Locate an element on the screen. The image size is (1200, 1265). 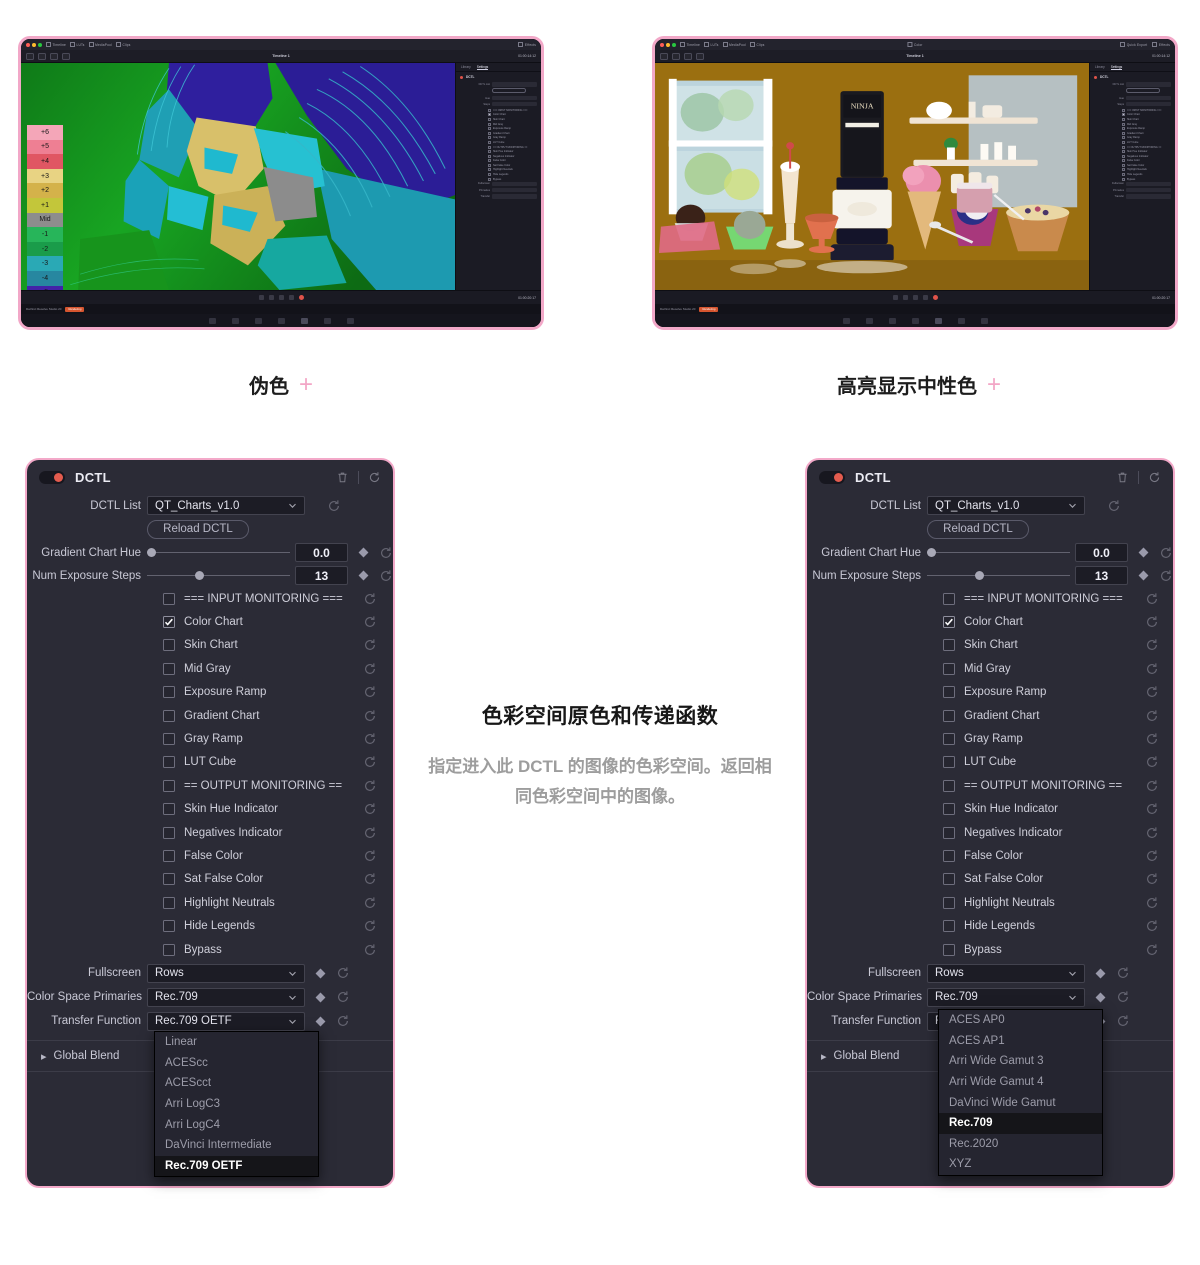
dropdown-option-5: DaVinci Intermediate is located at coordinates (236, 1145).